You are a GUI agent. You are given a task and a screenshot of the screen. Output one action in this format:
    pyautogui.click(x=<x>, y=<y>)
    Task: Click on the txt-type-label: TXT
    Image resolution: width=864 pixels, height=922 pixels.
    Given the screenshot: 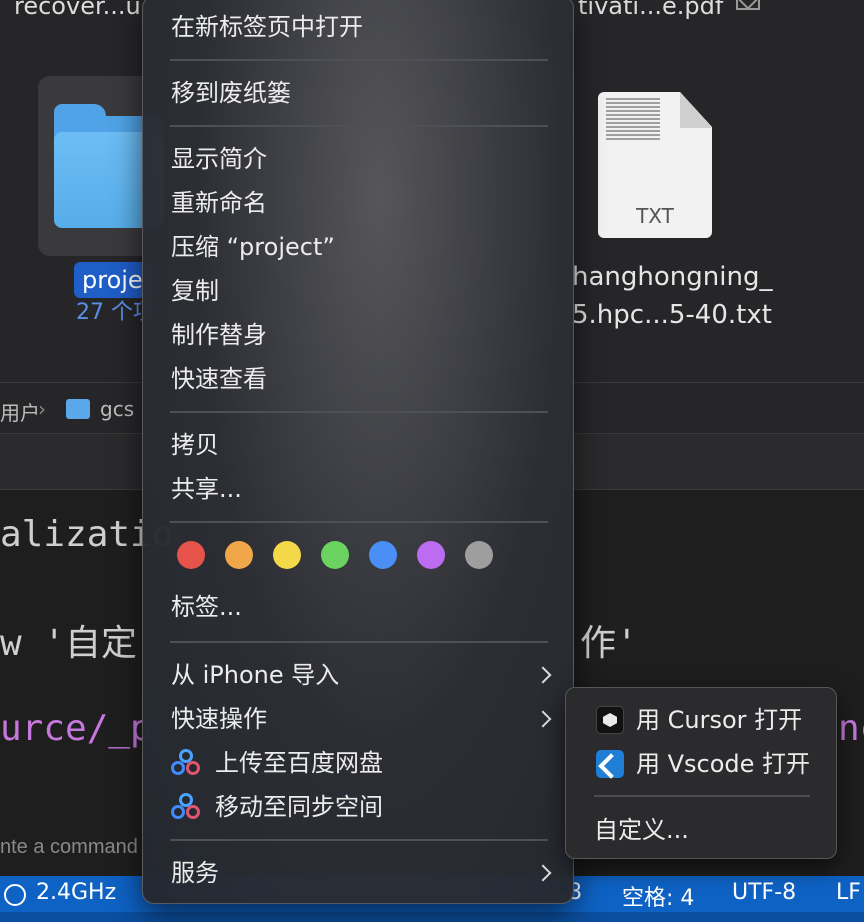 What is the action you would take?
    pyautogui.click(x=655, y=216)
    